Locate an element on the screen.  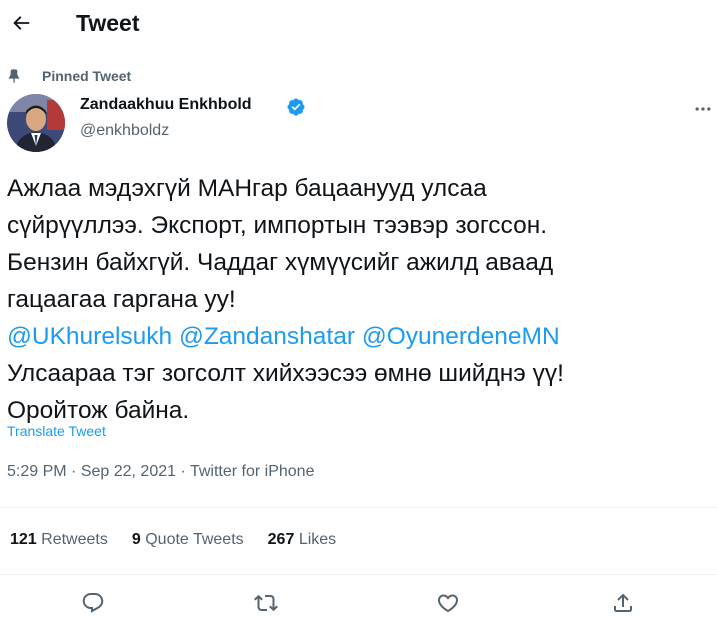
back-arrow-icon is located at coordinates (21, 23).